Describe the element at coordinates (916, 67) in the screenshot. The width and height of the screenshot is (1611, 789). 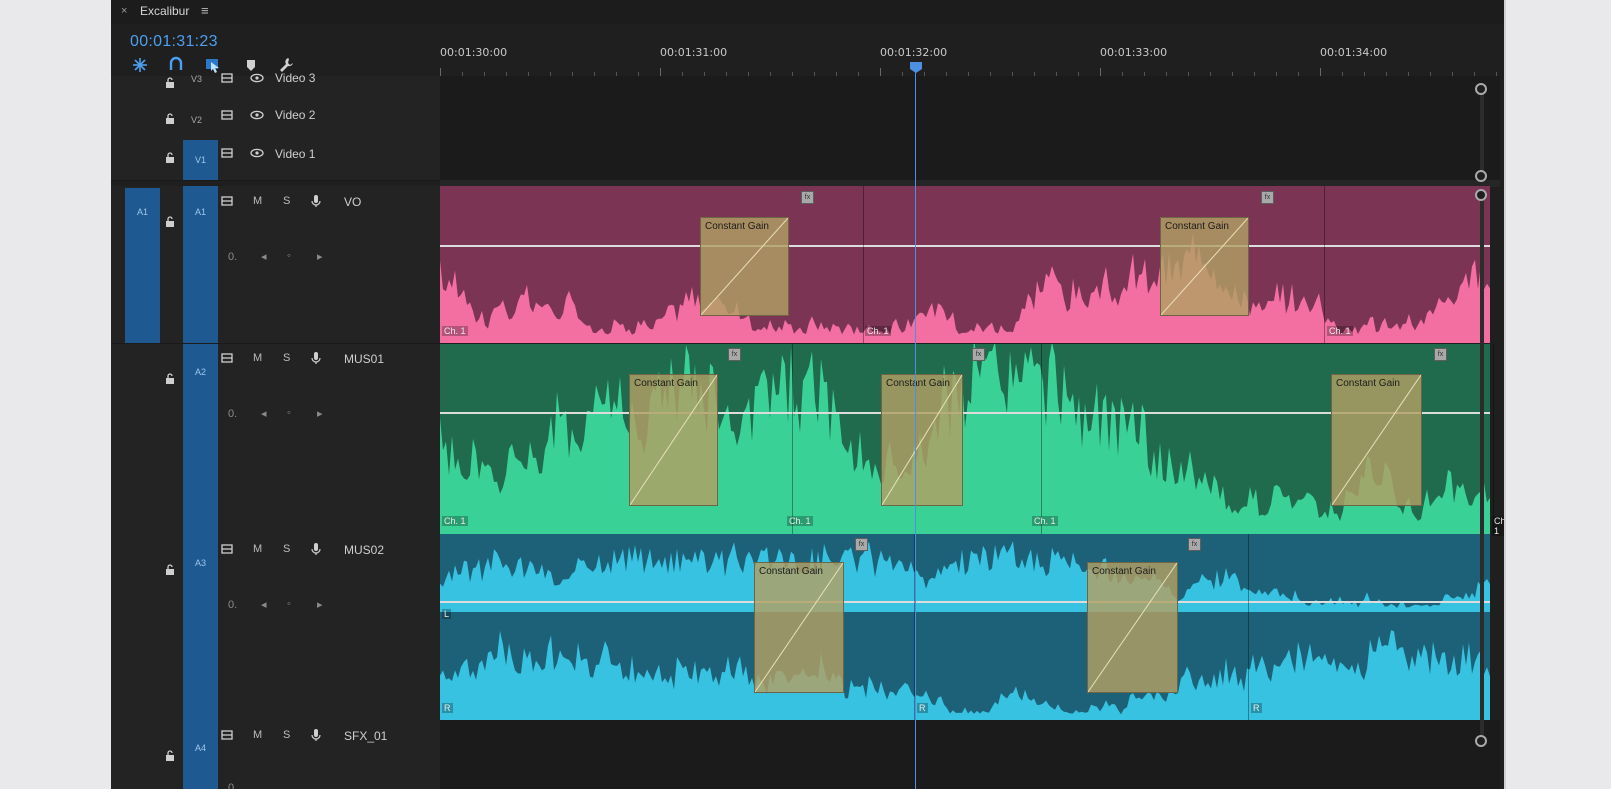
I see `playhead-handle` at that location.